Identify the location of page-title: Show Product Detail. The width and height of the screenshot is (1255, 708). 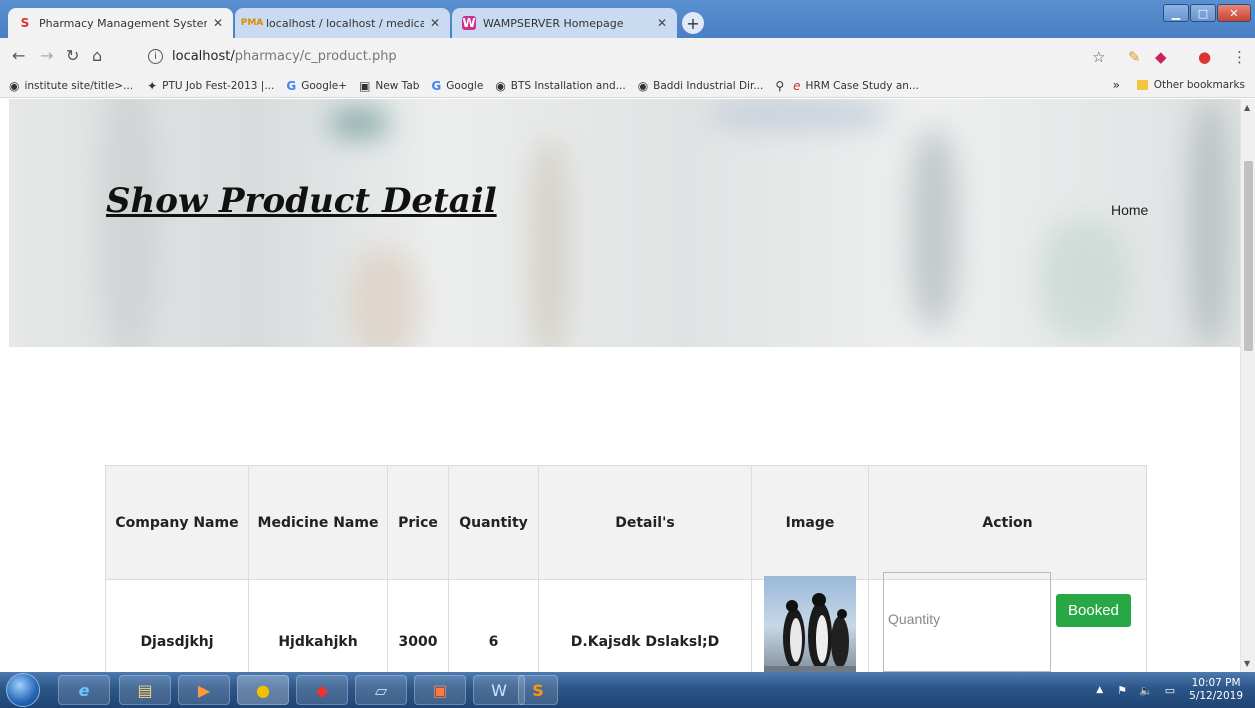
(301, 201).